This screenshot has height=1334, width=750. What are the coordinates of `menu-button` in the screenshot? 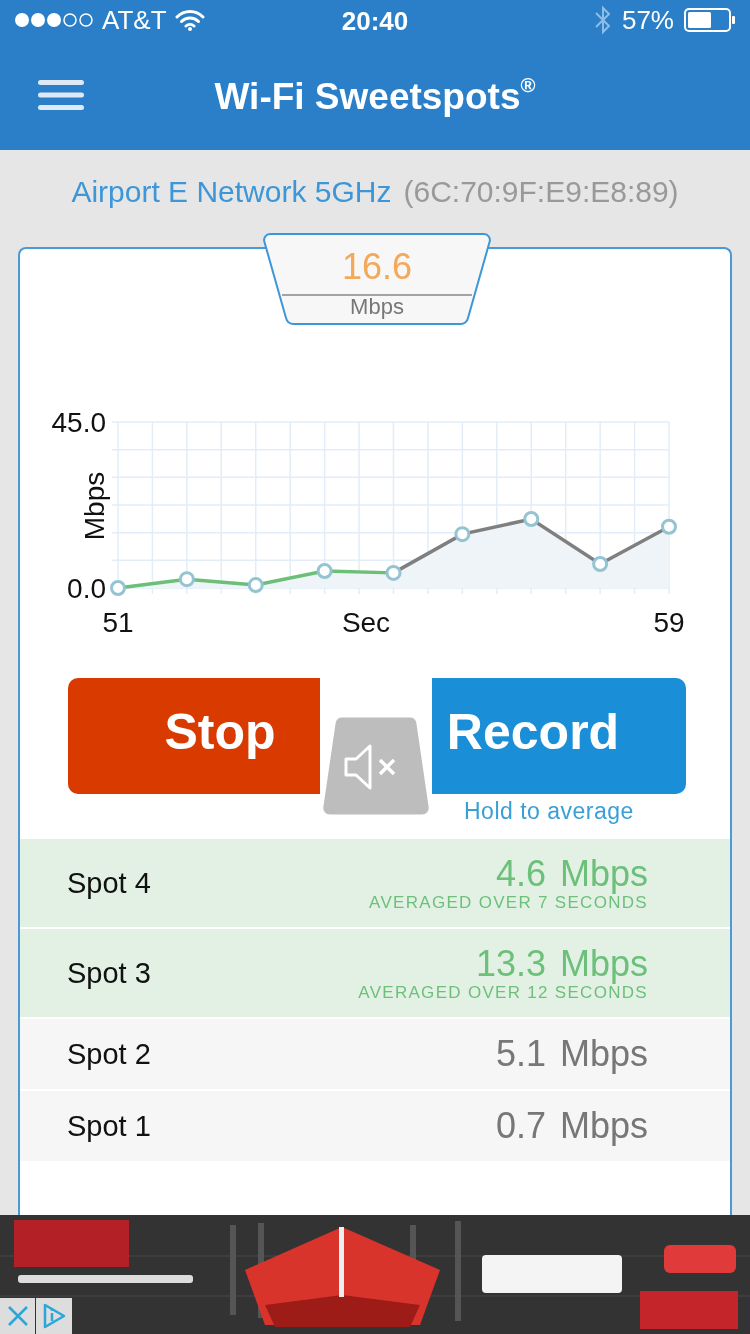 It's located at (61, 95).